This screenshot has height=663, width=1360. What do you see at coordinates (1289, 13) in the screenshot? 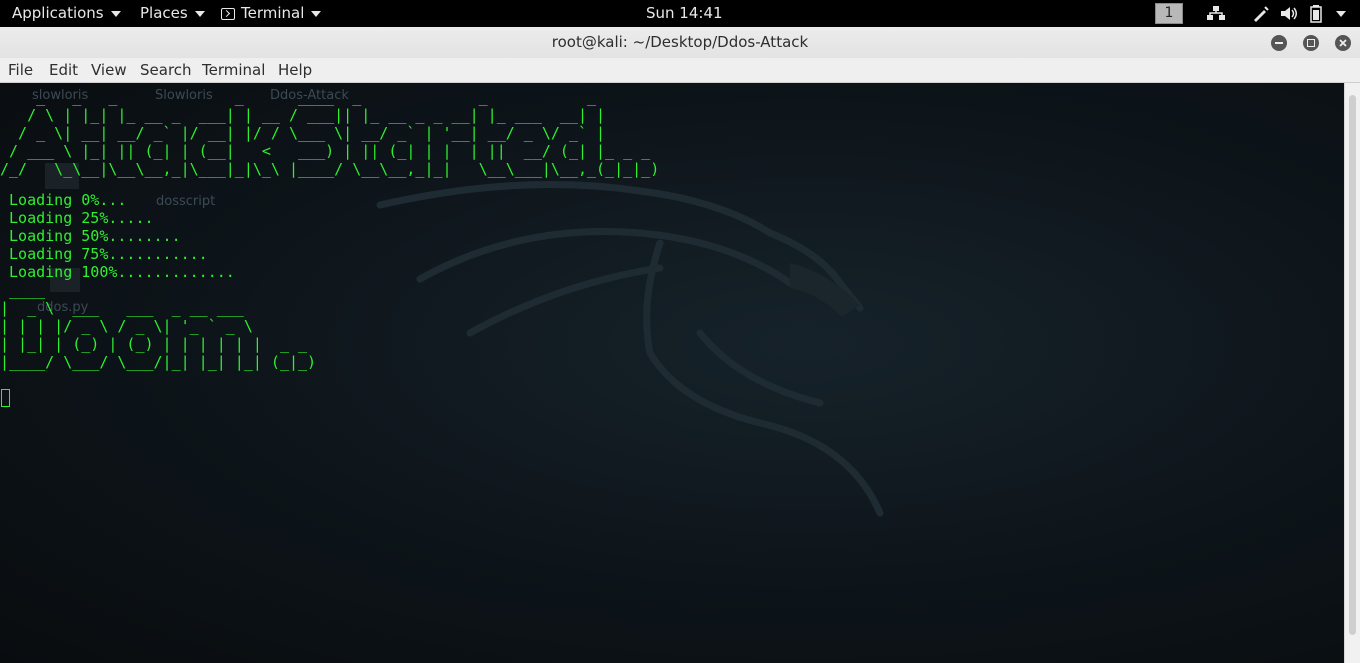
I see `volume-icon` at bounding box center [1289, 13].